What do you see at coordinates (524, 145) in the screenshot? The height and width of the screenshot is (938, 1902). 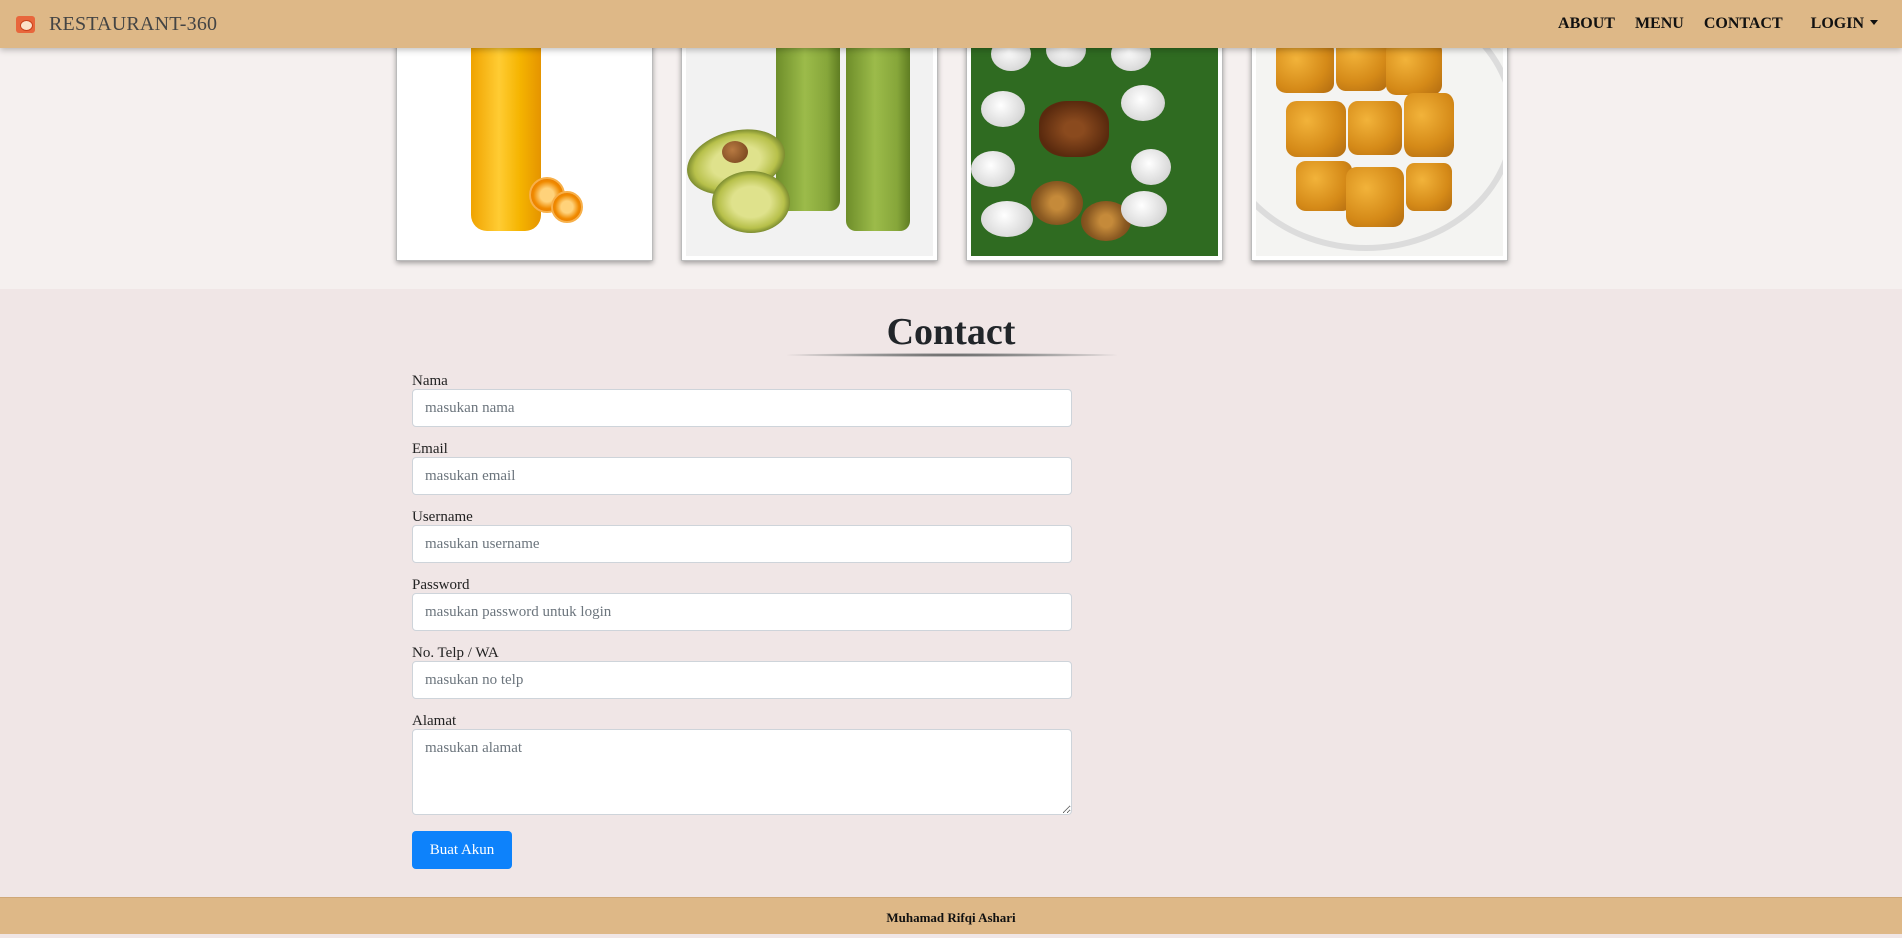 I see `gallery-image-orange-juice` at bounding box center [524, 145].